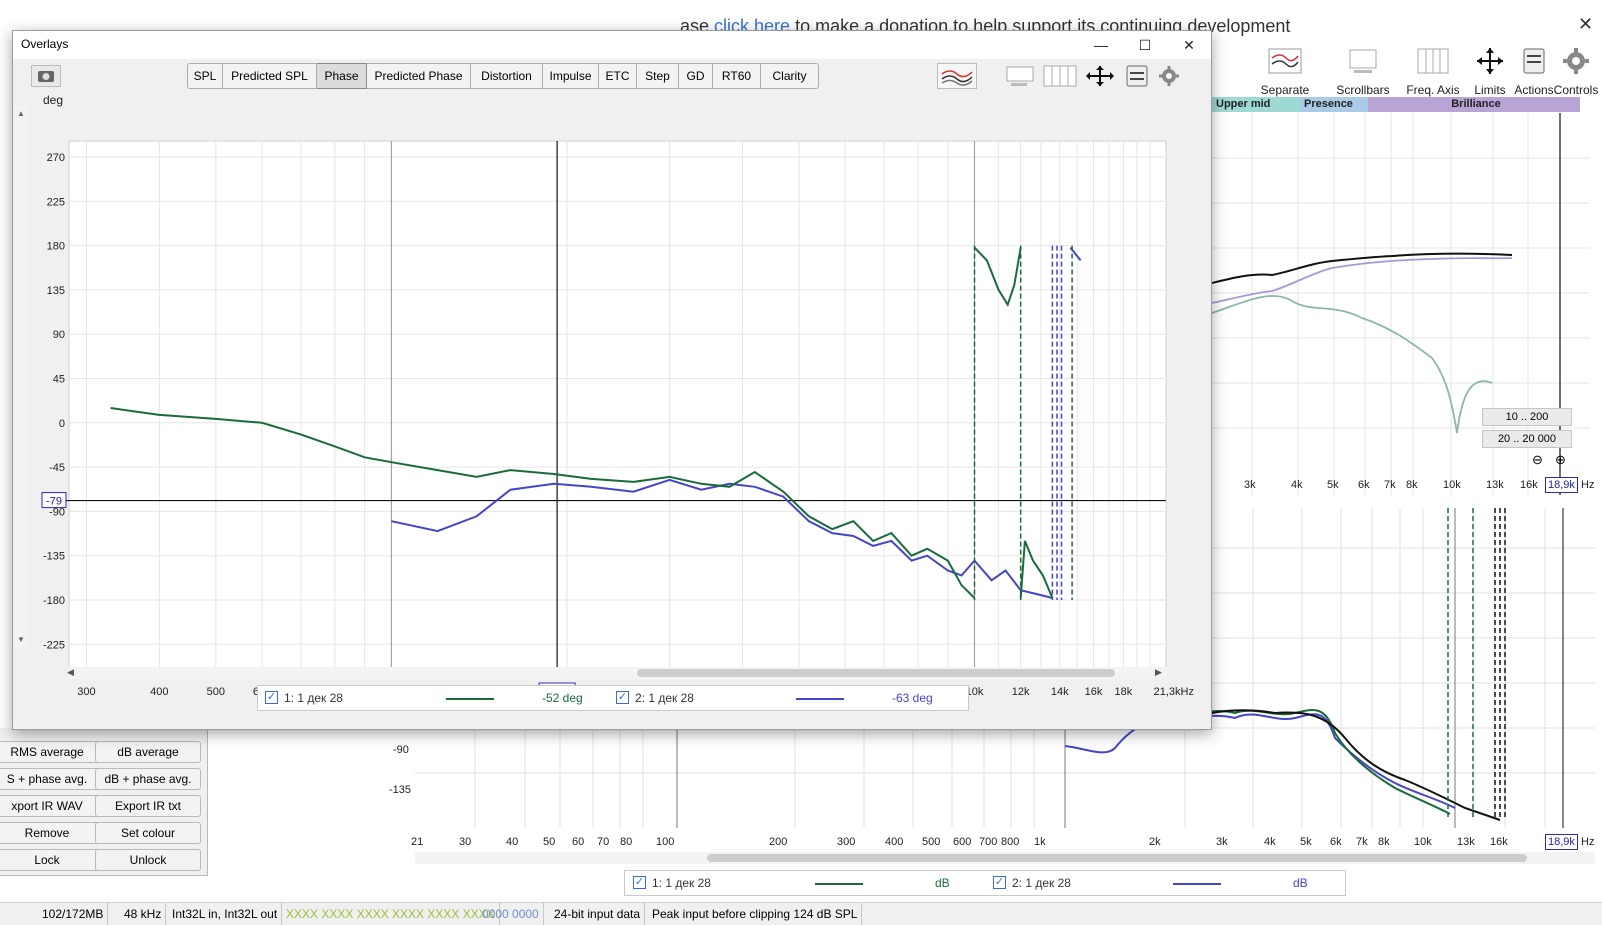 The width and height of the screenshot is (1602, 925). Describe the element at coordinates (50, 752) in the screenshot. I see `rms-average-button: RMS average` at that location.